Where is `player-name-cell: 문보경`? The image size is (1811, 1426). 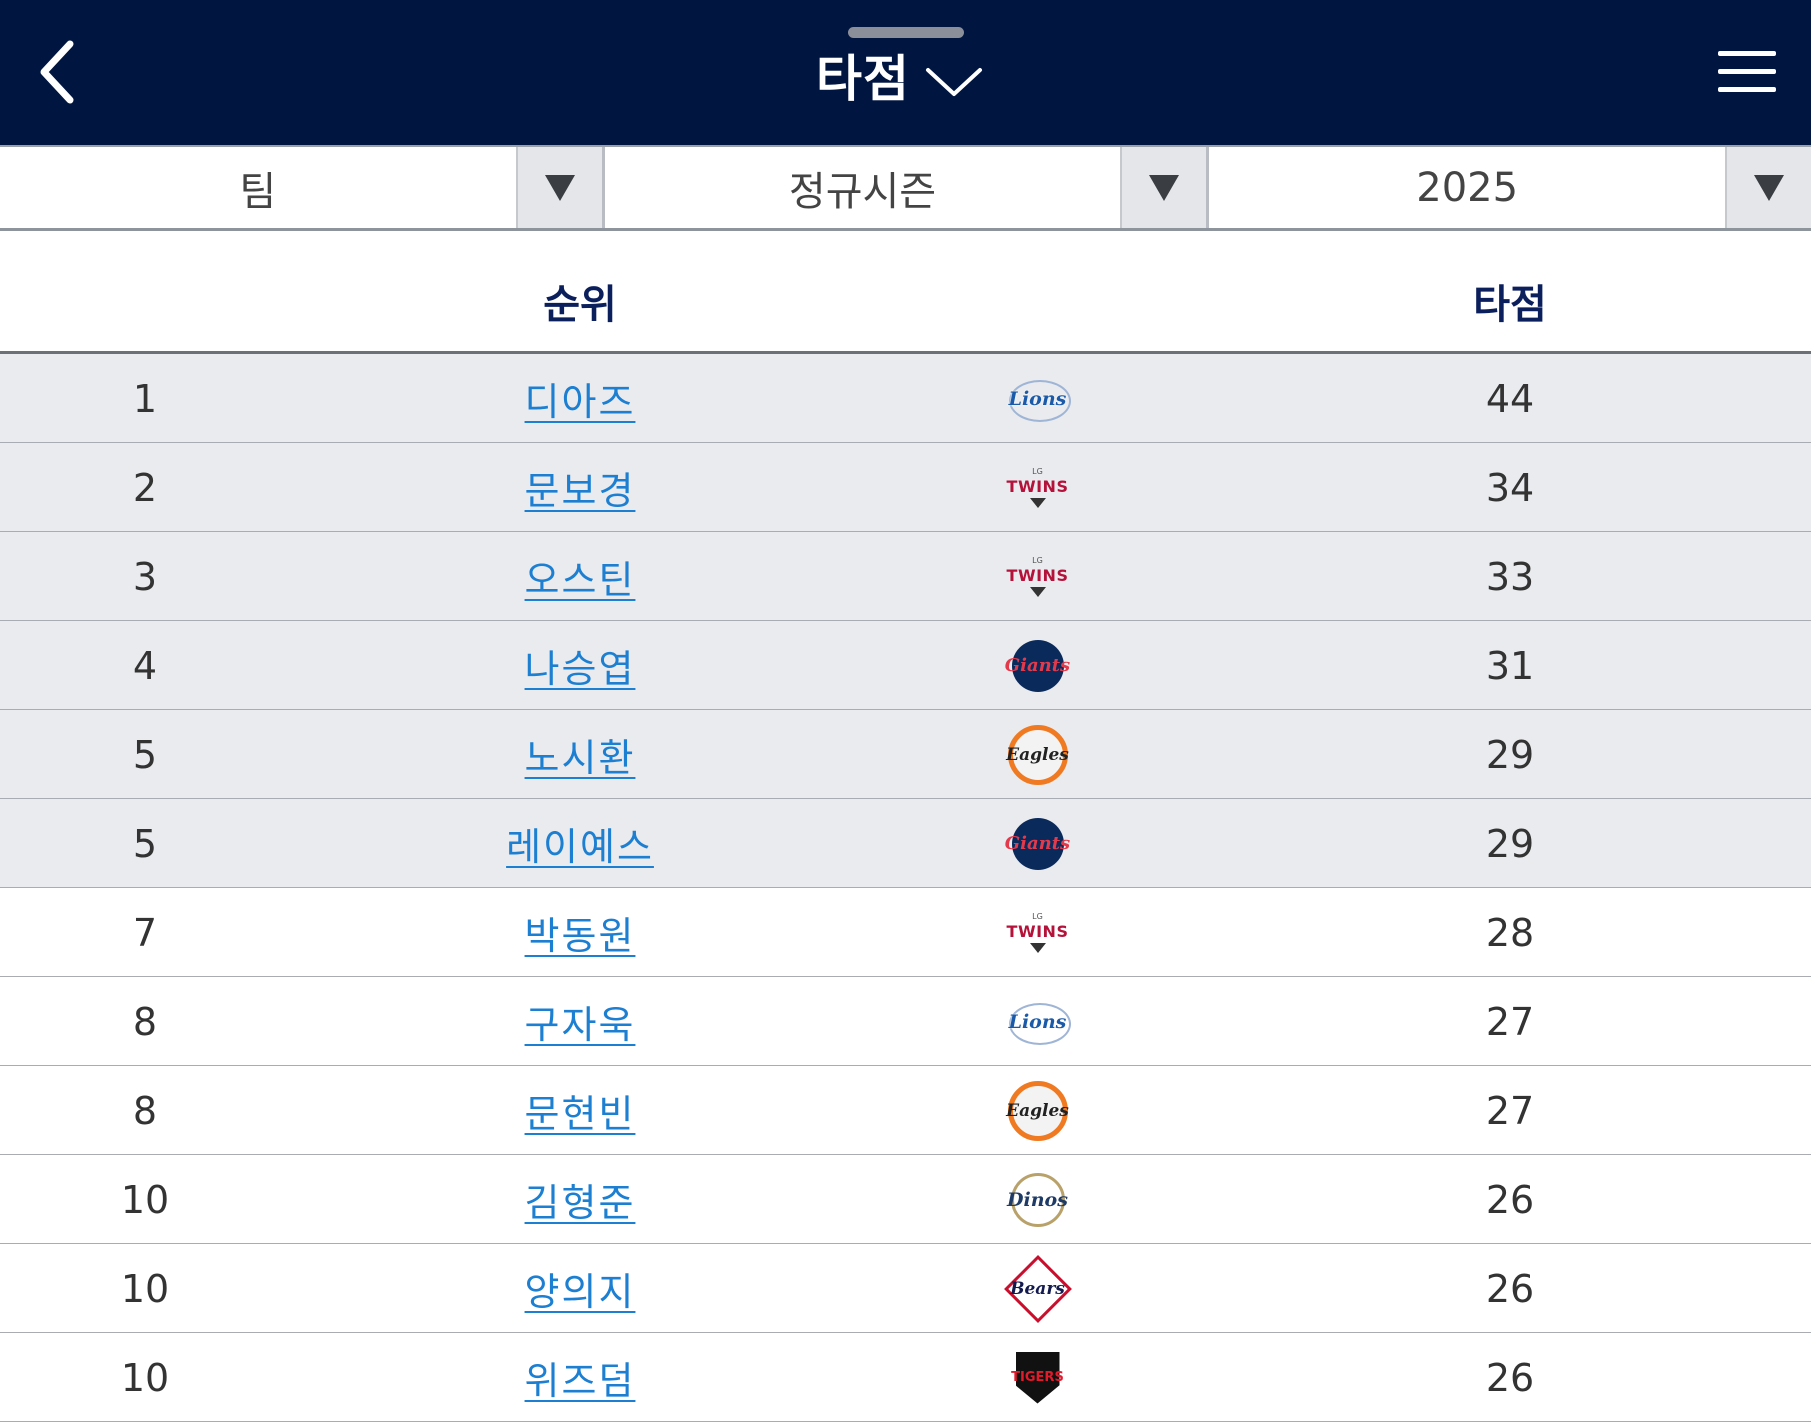 player-name-cell: 문보경 is located at coordinates (580, 487).